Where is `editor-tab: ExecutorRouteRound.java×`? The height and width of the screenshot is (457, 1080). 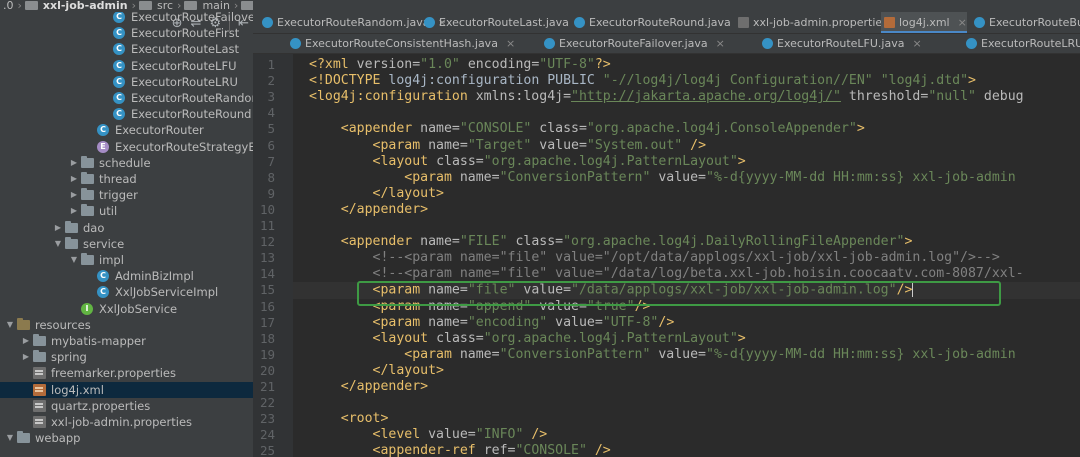
editor-tab: ExecutorRouteRound.java× is located at coordinates (659, 22).